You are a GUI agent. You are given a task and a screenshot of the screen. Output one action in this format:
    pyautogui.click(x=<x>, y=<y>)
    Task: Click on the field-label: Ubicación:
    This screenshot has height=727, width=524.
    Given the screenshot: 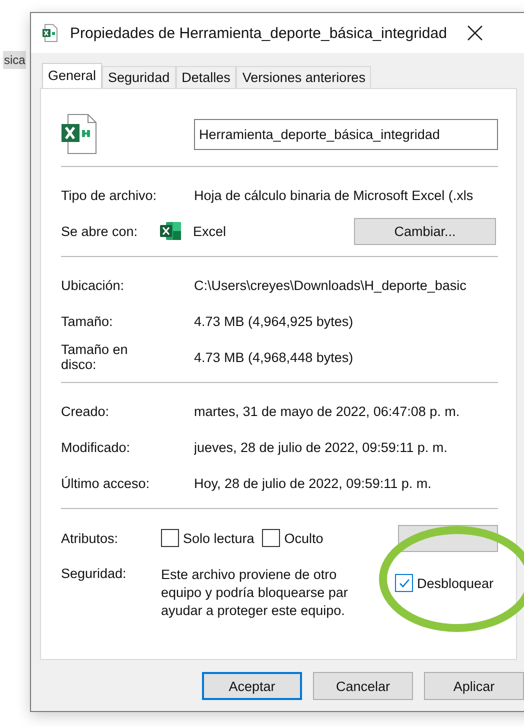 What is the action you would take?
    pyautogui.click(x=93, y=285)
    